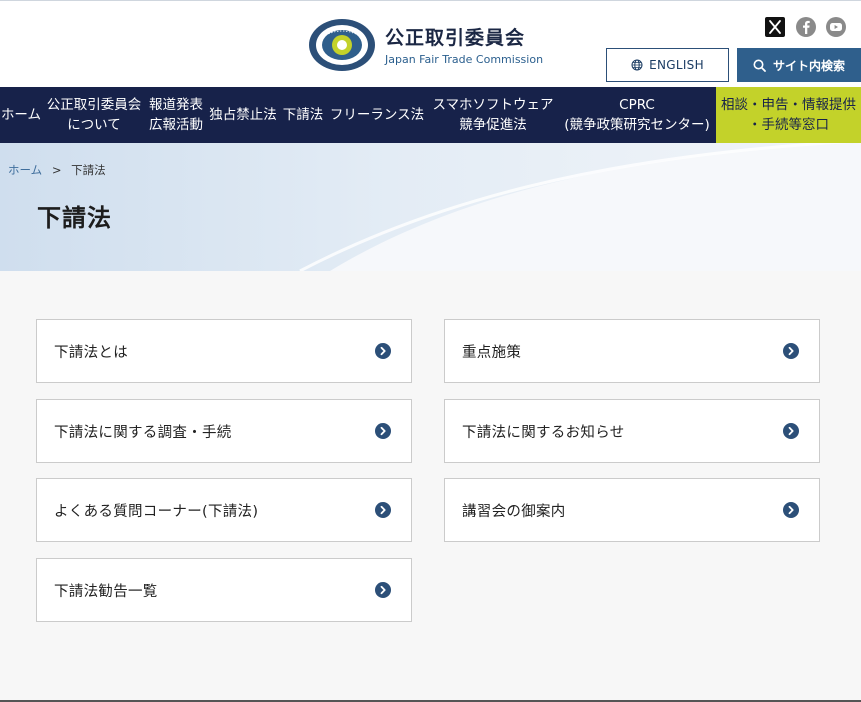 This screenshot has width=861, height=702. Describe the element at coordinates (156, 511) in the screenshot. I see `card-label: よくある質問コーナー(下請法)` at that location.